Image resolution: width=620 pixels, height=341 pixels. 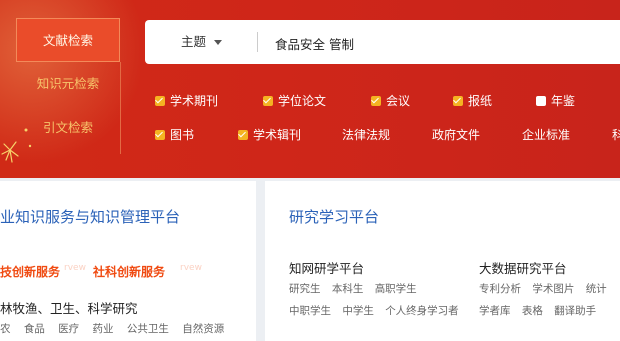 I want to click on filter-label: 学术辑刊, so click(x=277, y=135).